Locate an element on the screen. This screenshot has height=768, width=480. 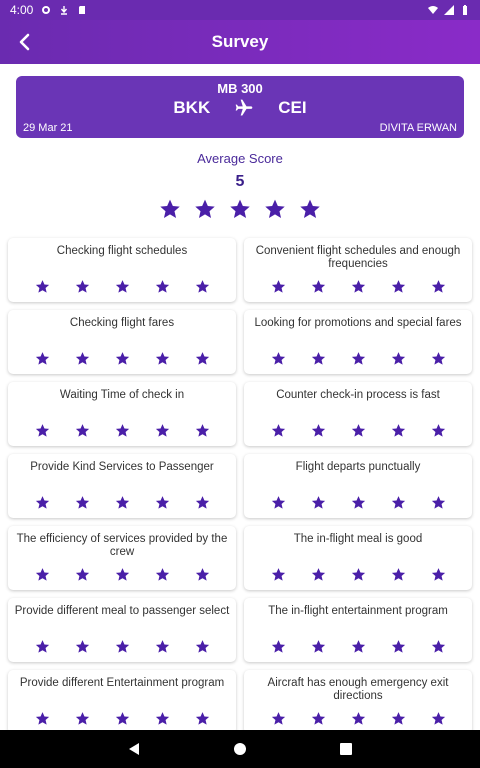
nav-back-button is located at coordinates (134, 749).